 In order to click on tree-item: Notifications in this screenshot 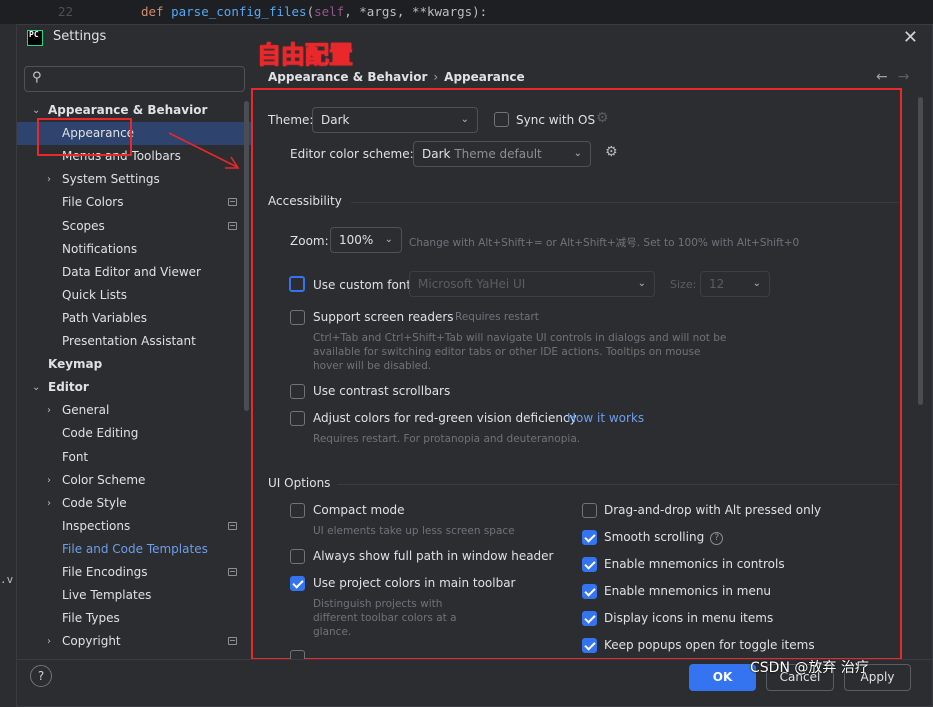, I will do `click(134, 249)`.